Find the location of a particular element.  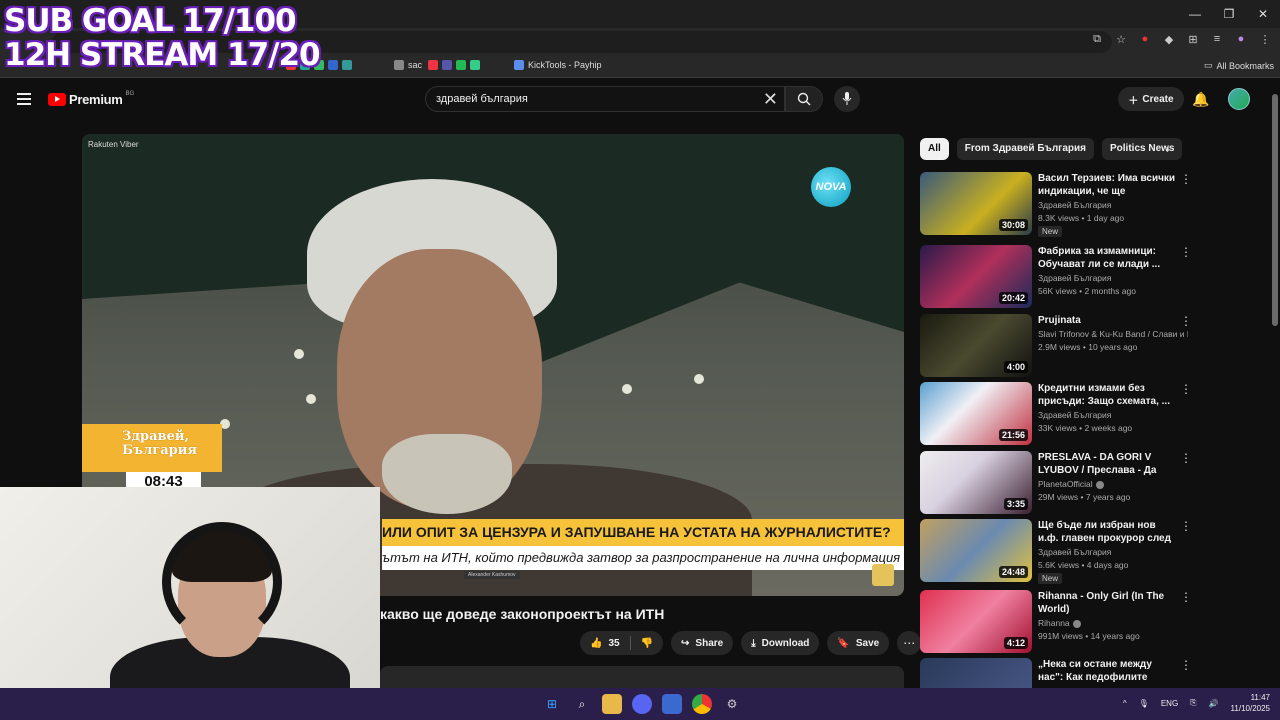

duration-badge: 4:00 is located at coordinates (1015, 367).